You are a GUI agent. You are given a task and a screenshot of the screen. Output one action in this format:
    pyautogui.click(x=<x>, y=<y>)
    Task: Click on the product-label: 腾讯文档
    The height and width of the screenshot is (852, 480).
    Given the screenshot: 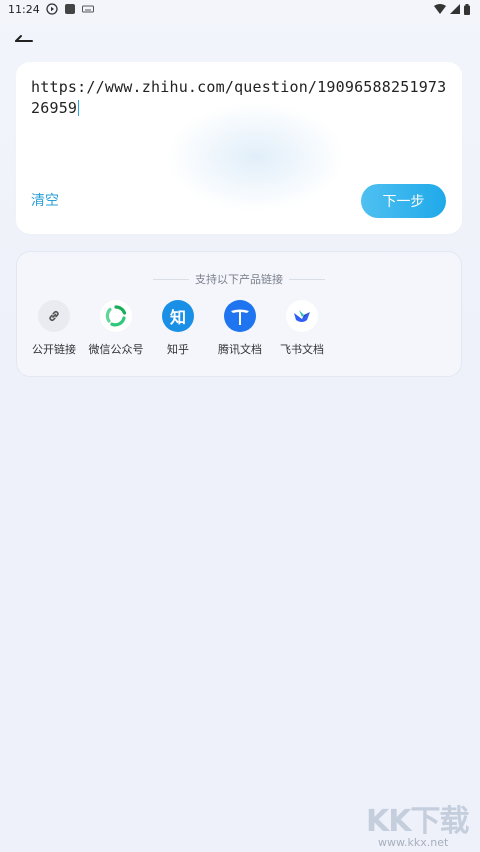 What is the action you would take?
    pyautogui.click(x=240, y=349)
    